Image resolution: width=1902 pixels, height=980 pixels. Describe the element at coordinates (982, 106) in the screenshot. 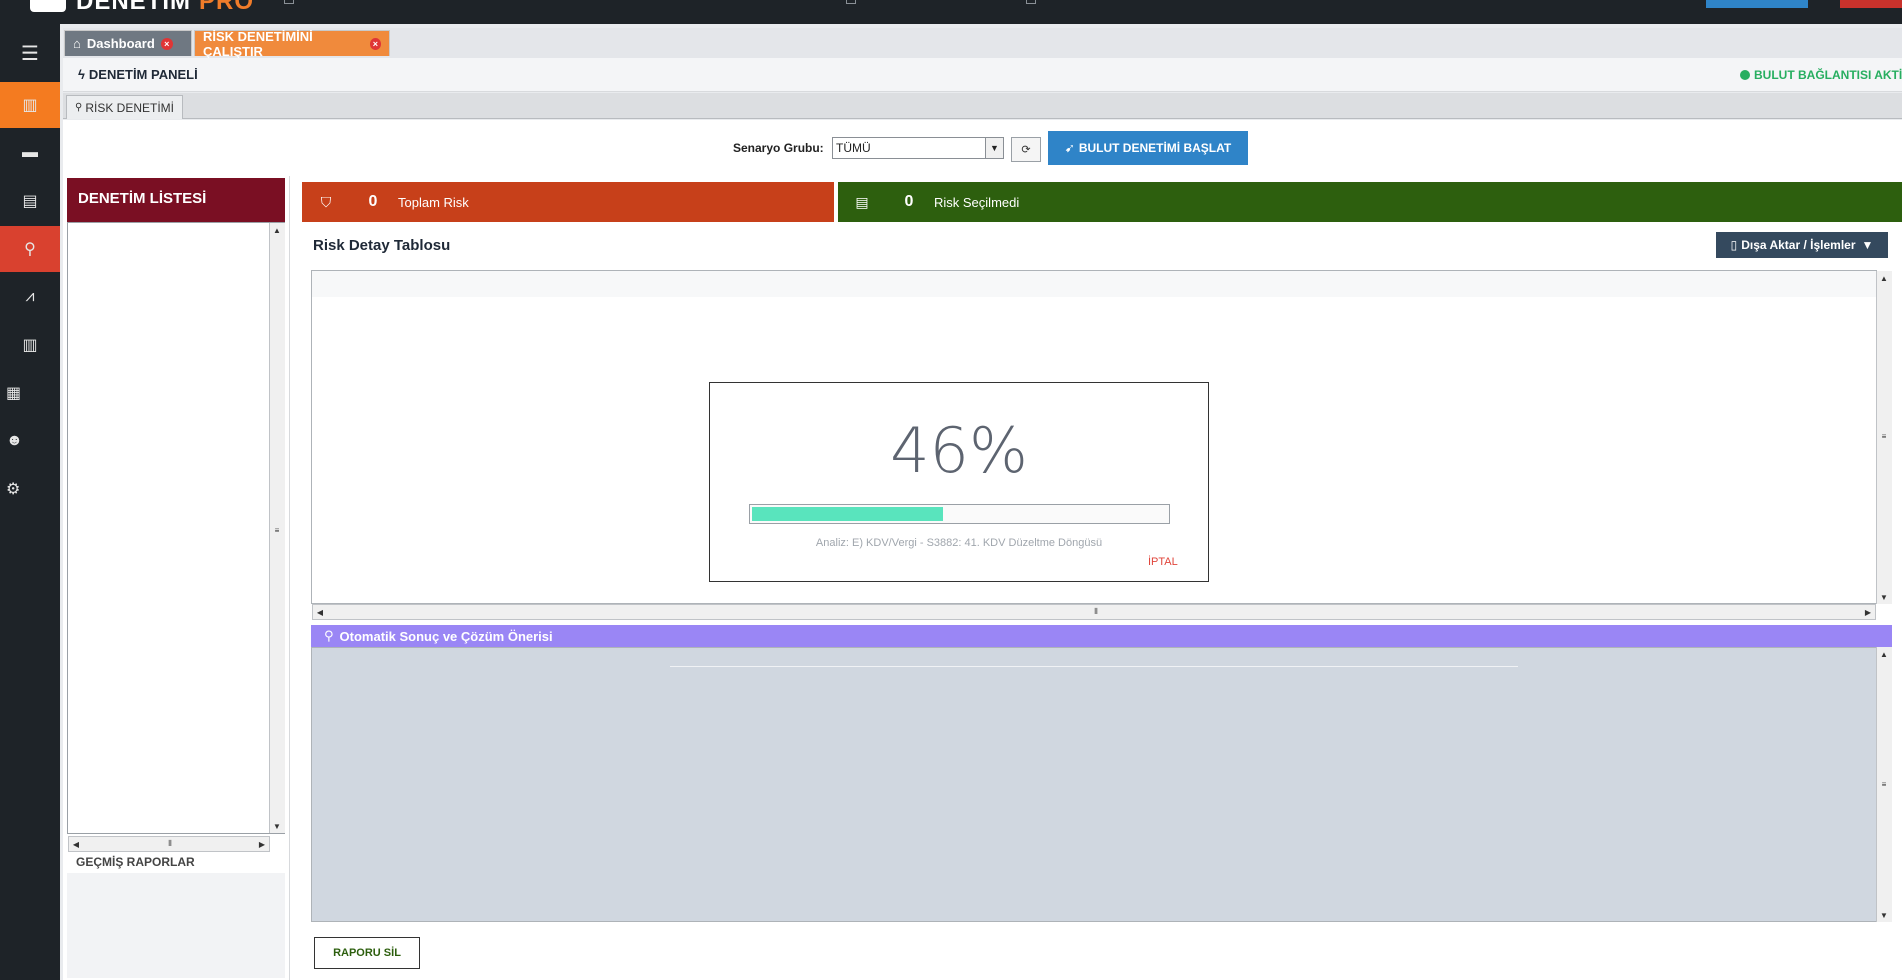

I see `subtab-bar` at that location.